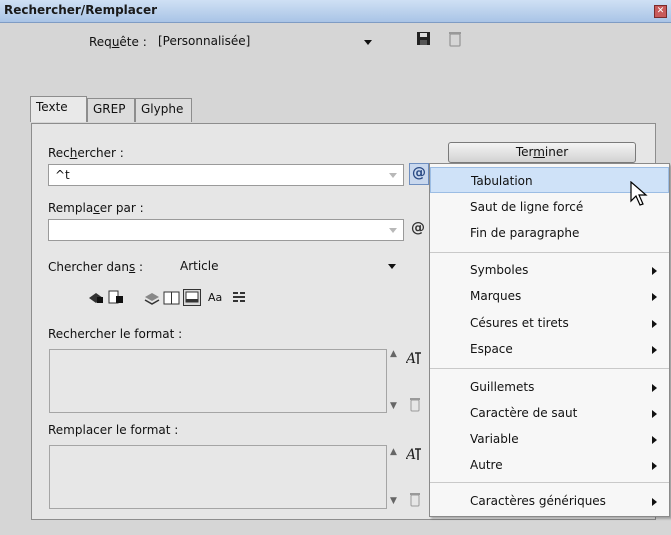  I want to click on window-title: Rechercher/Remplacer, so click(81, 10).